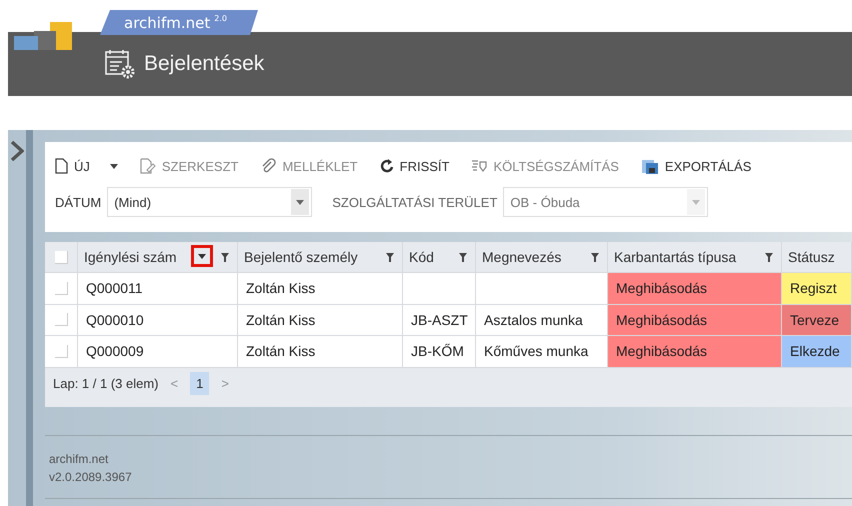 The width and height of the screenshot is (852, 506). Describe the element at coordinates (158, 320) in the screenshot. I see `table-cell: Q000010` at that location.